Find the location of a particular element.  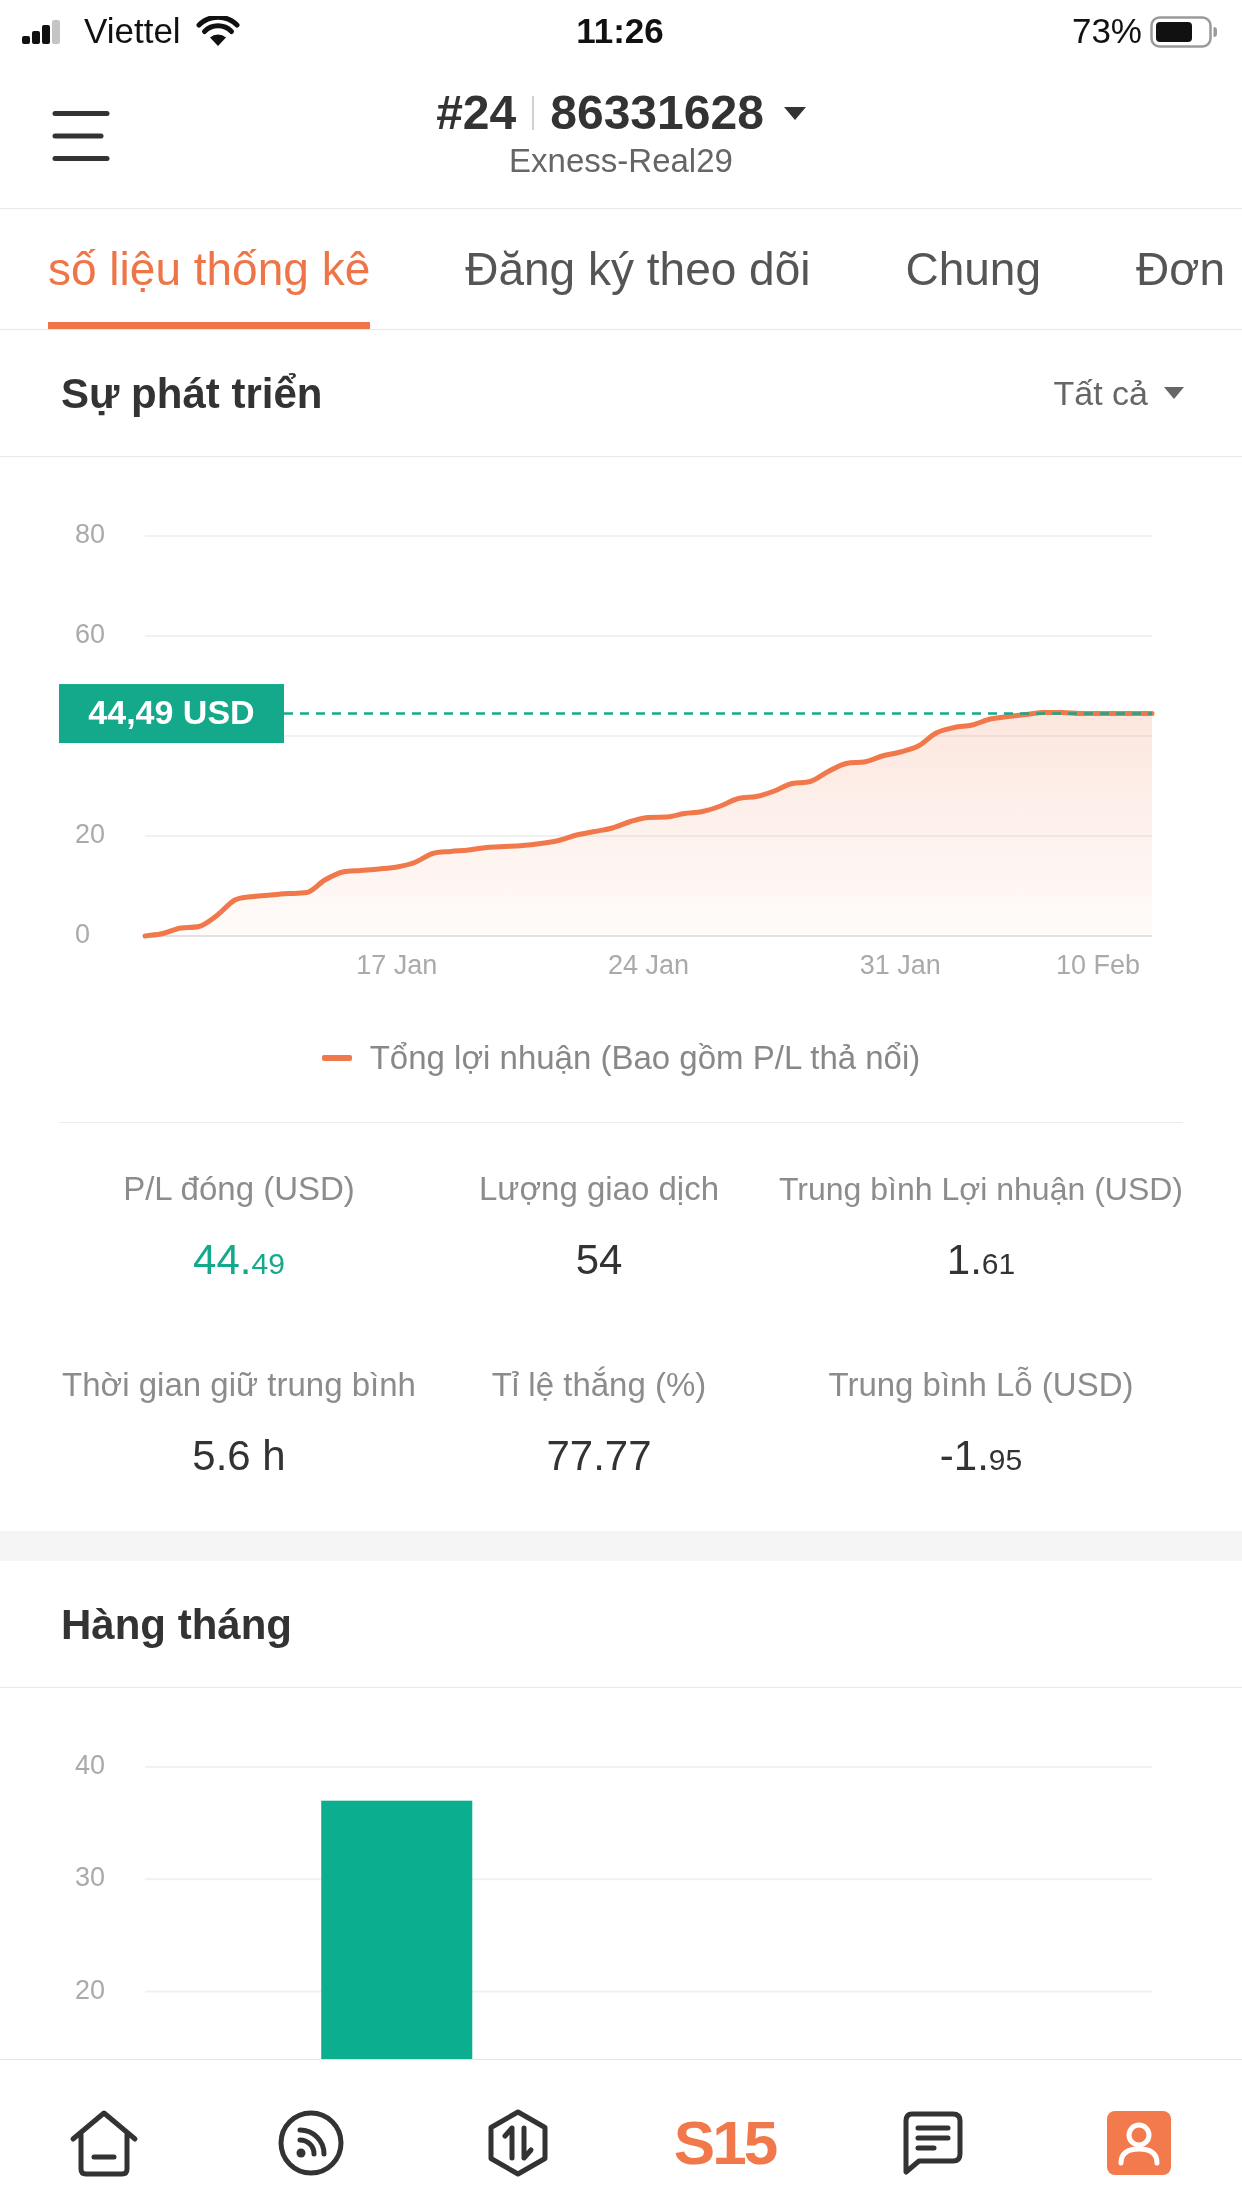

battery-icon is located at coordinates (1184, 31).